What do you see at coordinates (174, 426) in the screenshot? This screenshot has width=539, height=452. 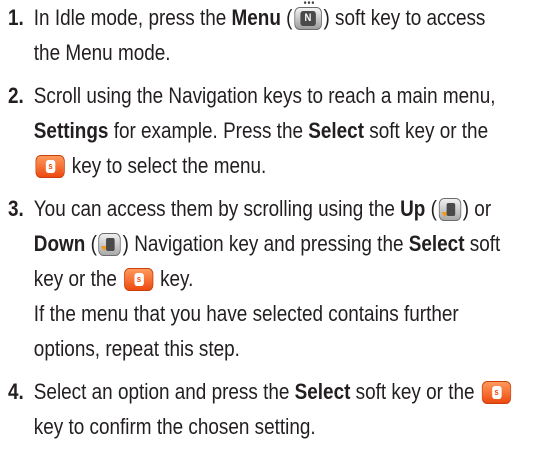 I see `step-line: key to confirm the chosen setting.` at bounding box center [174, 426].